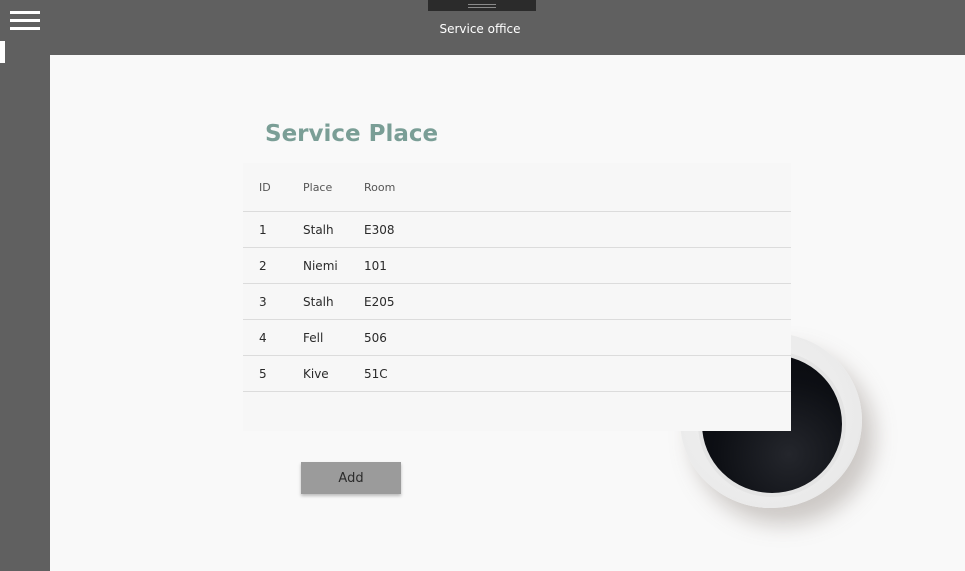 This screenshot has height=571, width=965. Describe the element at coordinates (2, 52) in the screenshot. I see `active-nav-indicator` at that location.